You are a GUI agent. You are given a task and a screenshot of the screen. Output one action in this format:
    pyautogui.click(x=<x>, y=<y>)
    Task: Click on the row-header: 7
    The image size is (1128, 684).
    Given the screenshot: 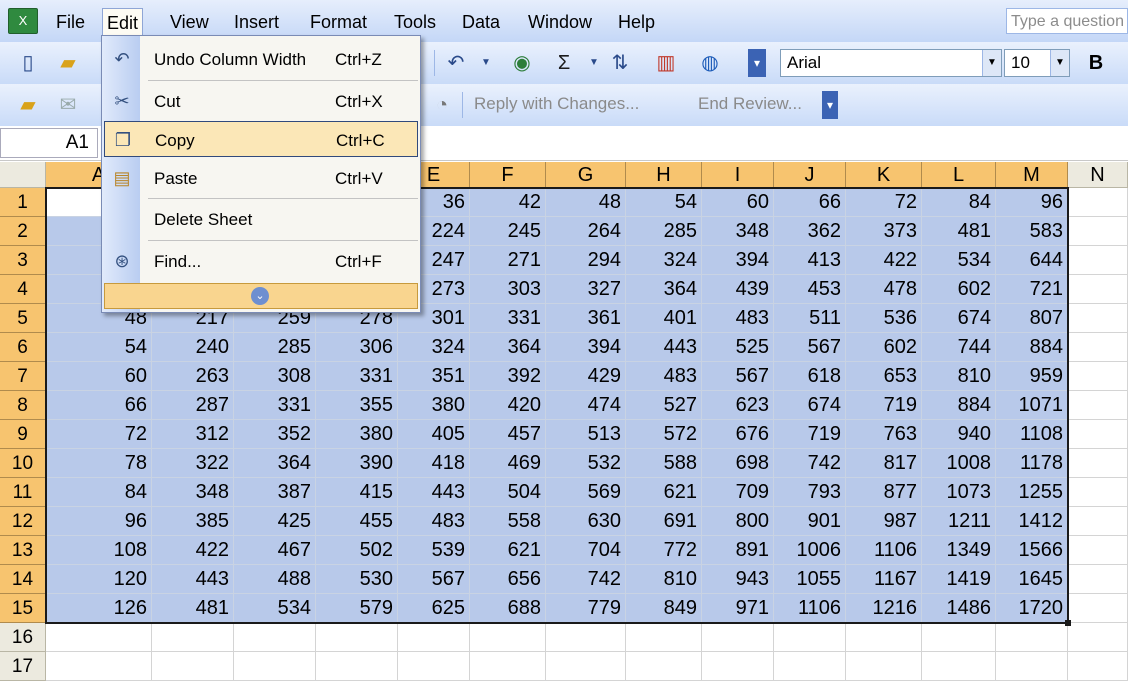 What is the action you would take?
    pyautogui.click(x=23, y=376)
    